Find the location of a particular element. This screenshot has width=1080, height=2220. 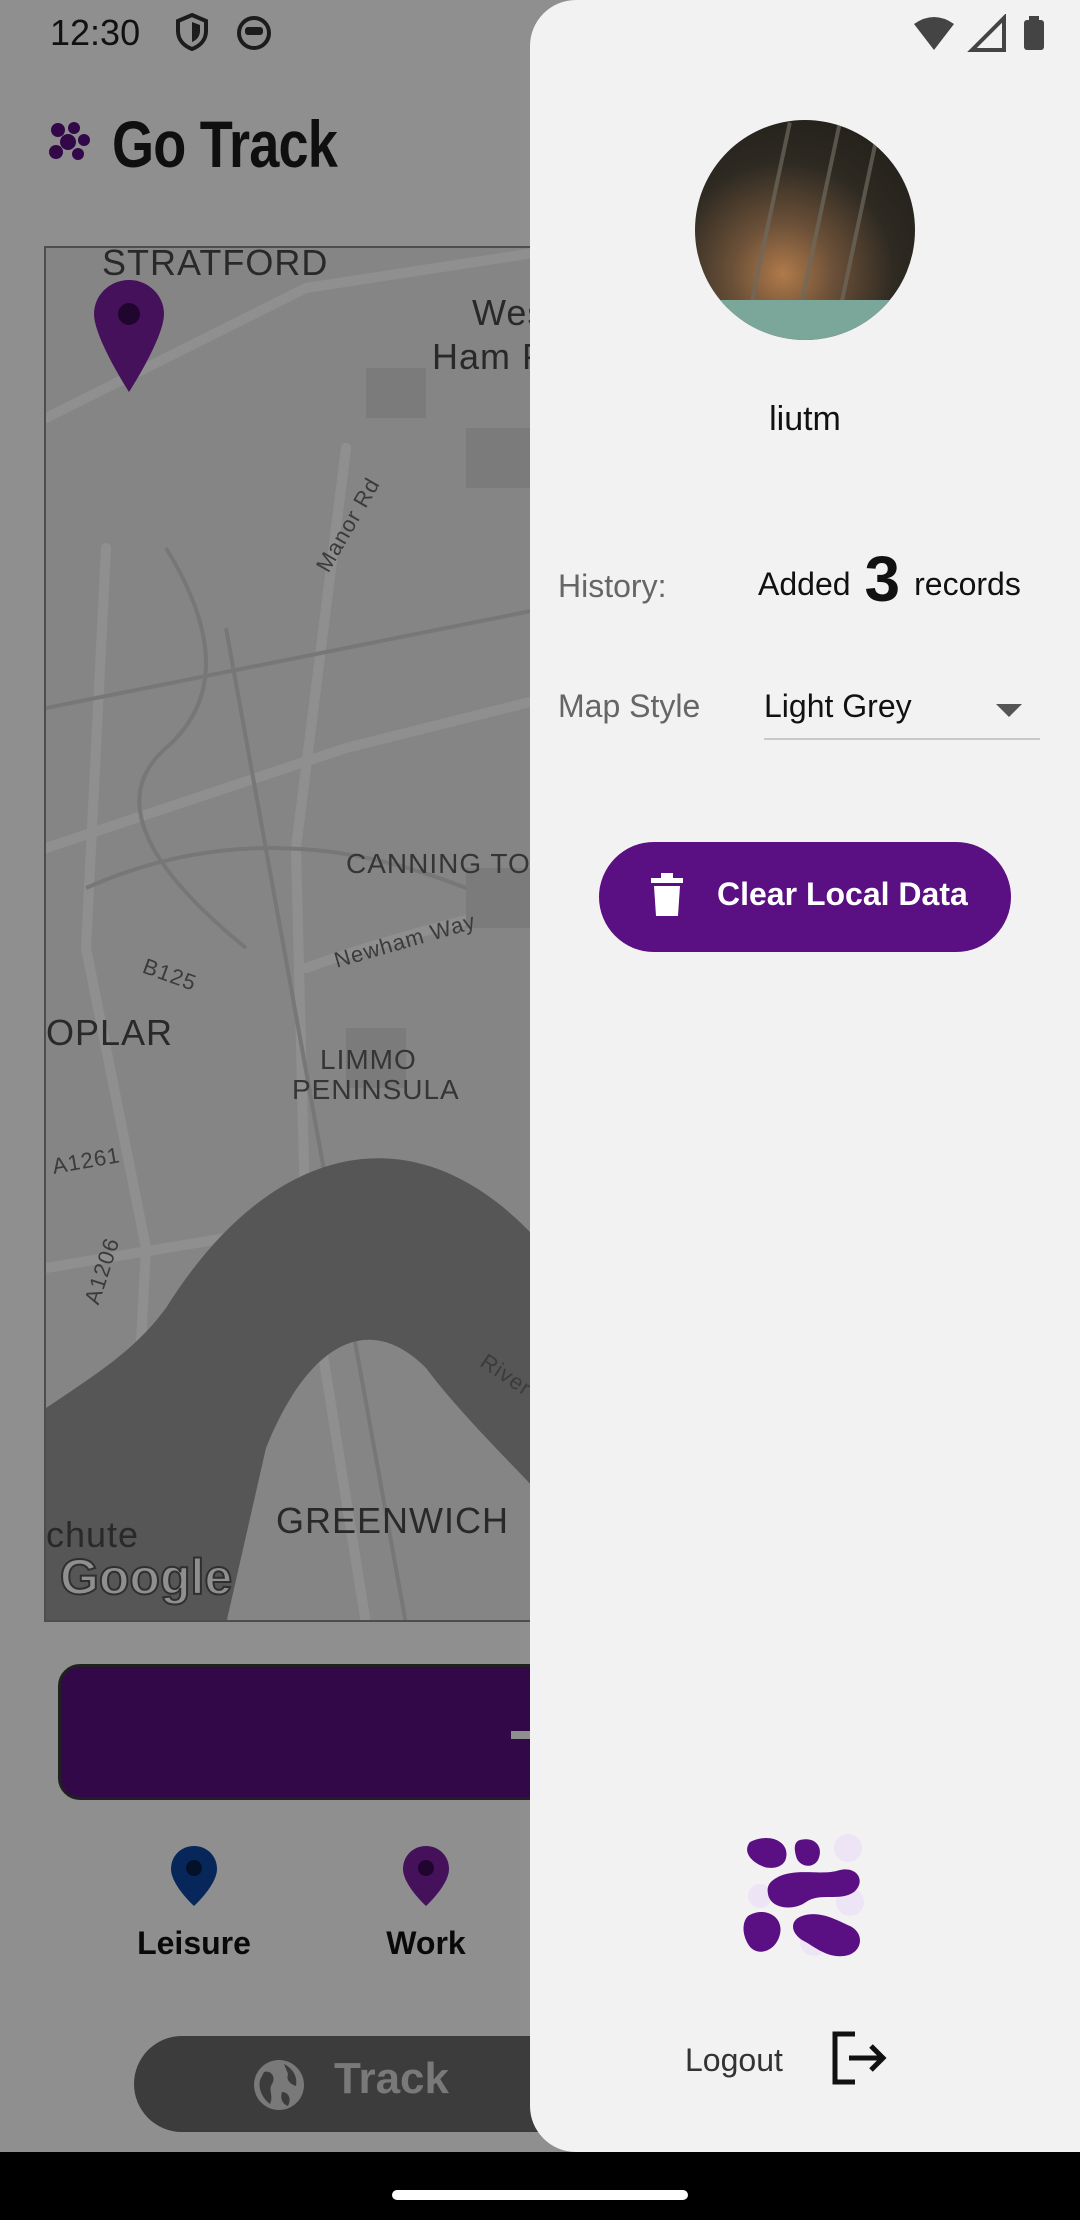

map-style-value: Light Grey is located at coordinates (838, 706).